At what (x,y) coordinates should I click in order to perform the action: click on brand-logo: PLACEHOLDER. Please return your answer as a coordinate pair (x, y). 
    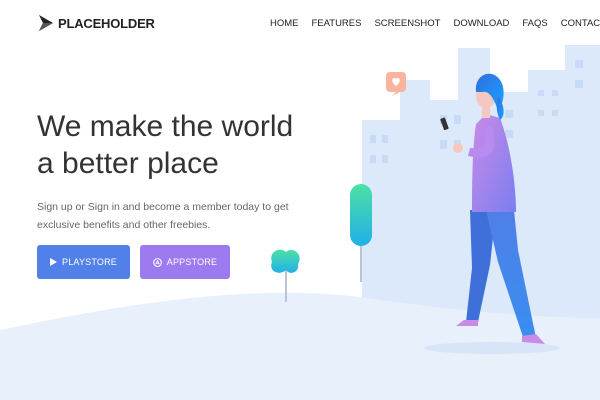
    Looking at the image, I should click on (96, 23).